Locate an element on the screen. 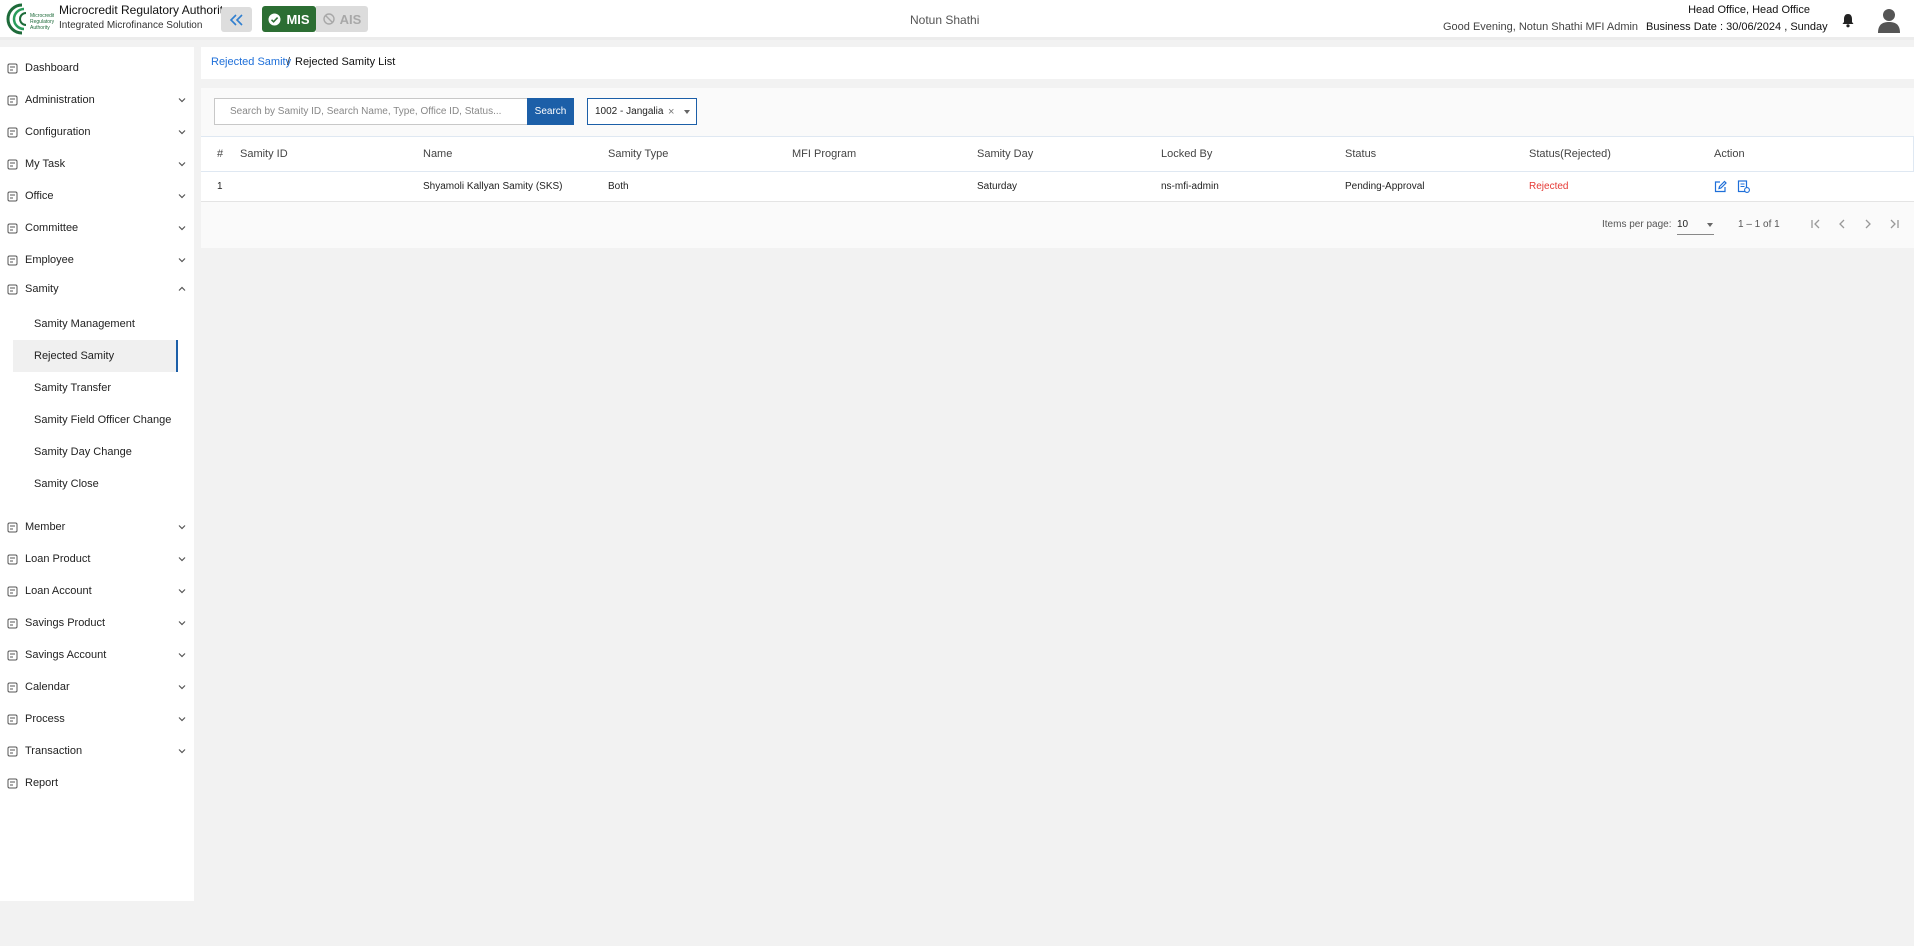  submenu-item-label: Samity Day Change is located at coordinates (83, 452).